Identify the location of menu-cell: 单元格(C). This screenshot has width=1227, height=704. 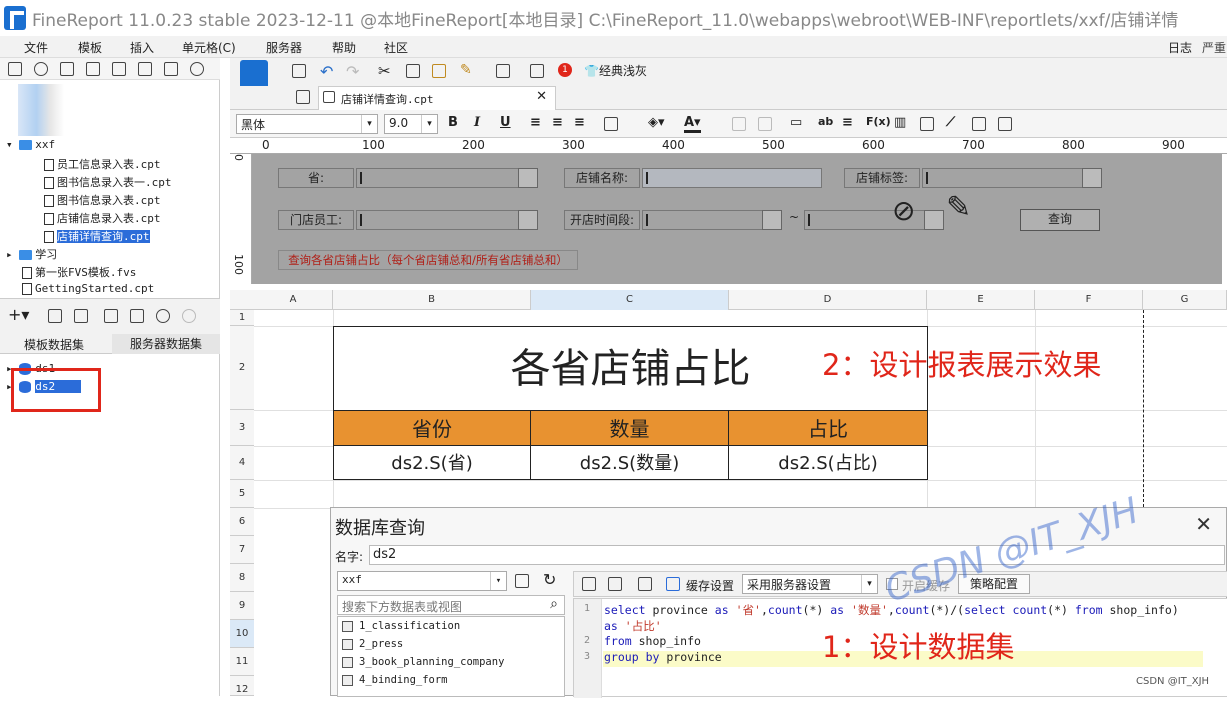
(209, 47).